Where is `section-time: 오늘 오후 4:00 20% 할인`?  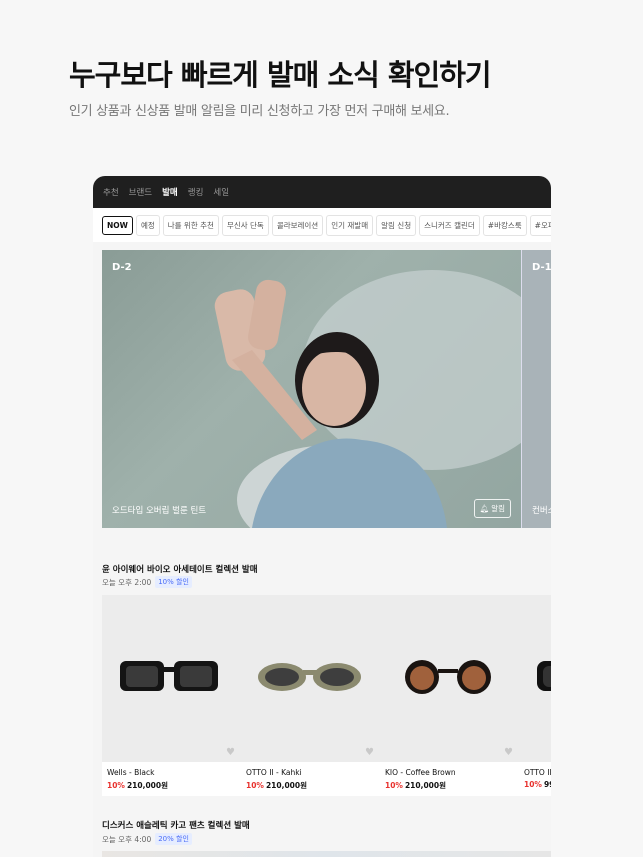 section-time: 오늘 오후 4:00 20% 할인 is located at coordinates (147, 839).